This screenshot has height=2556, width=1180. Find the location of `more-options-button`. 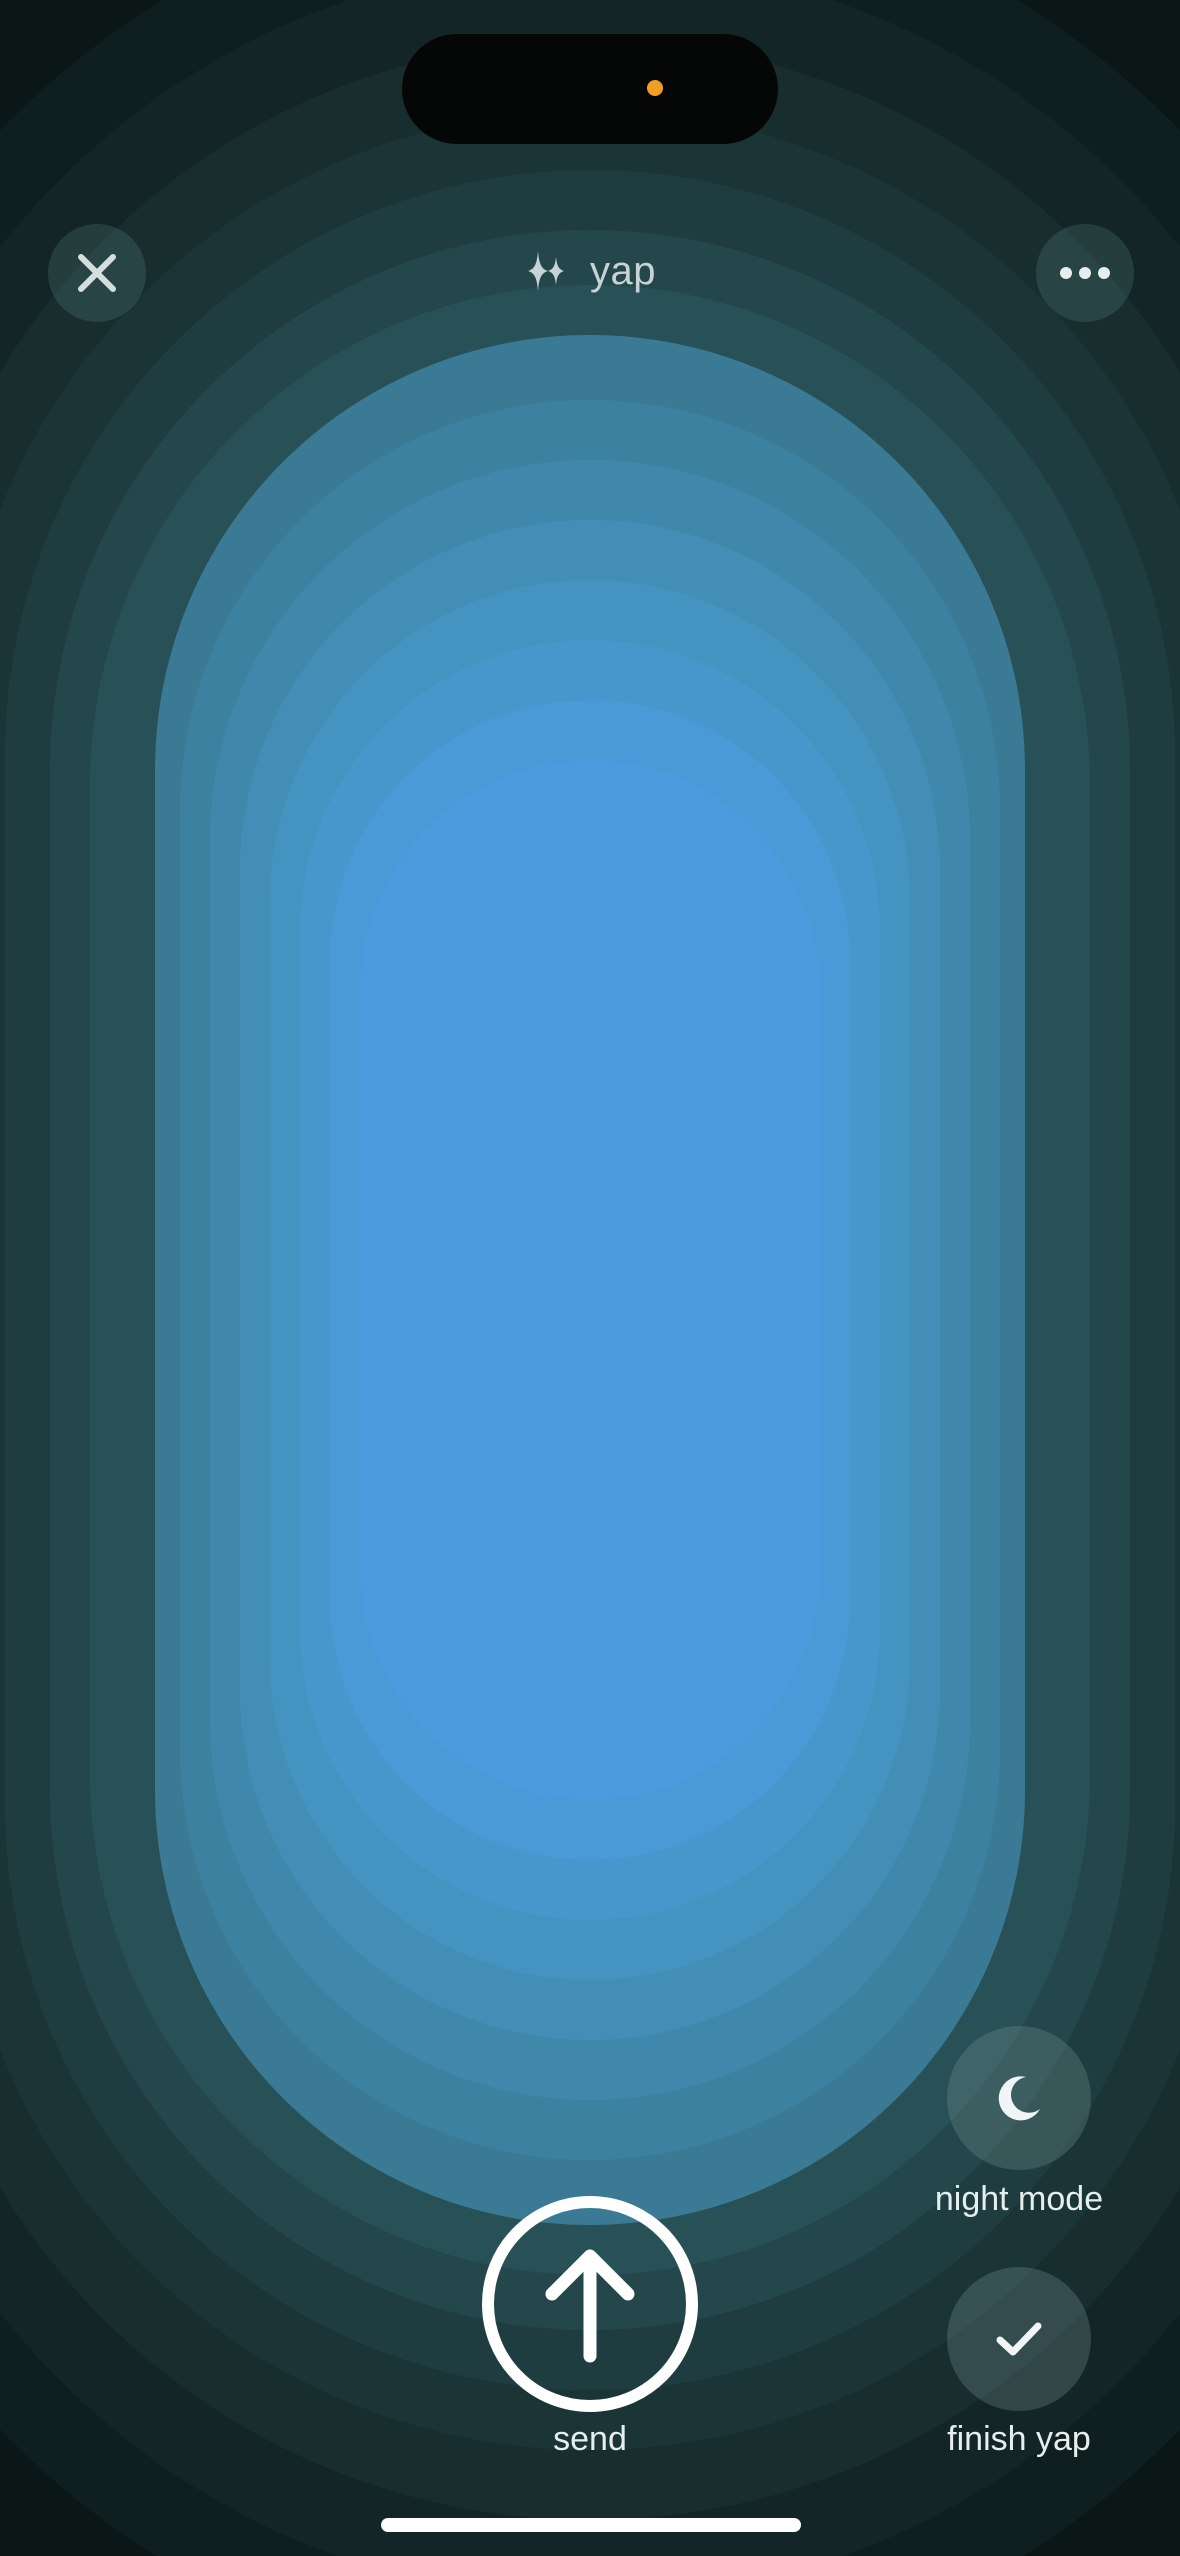

more-options-button is located at coordinates (1085, 273).